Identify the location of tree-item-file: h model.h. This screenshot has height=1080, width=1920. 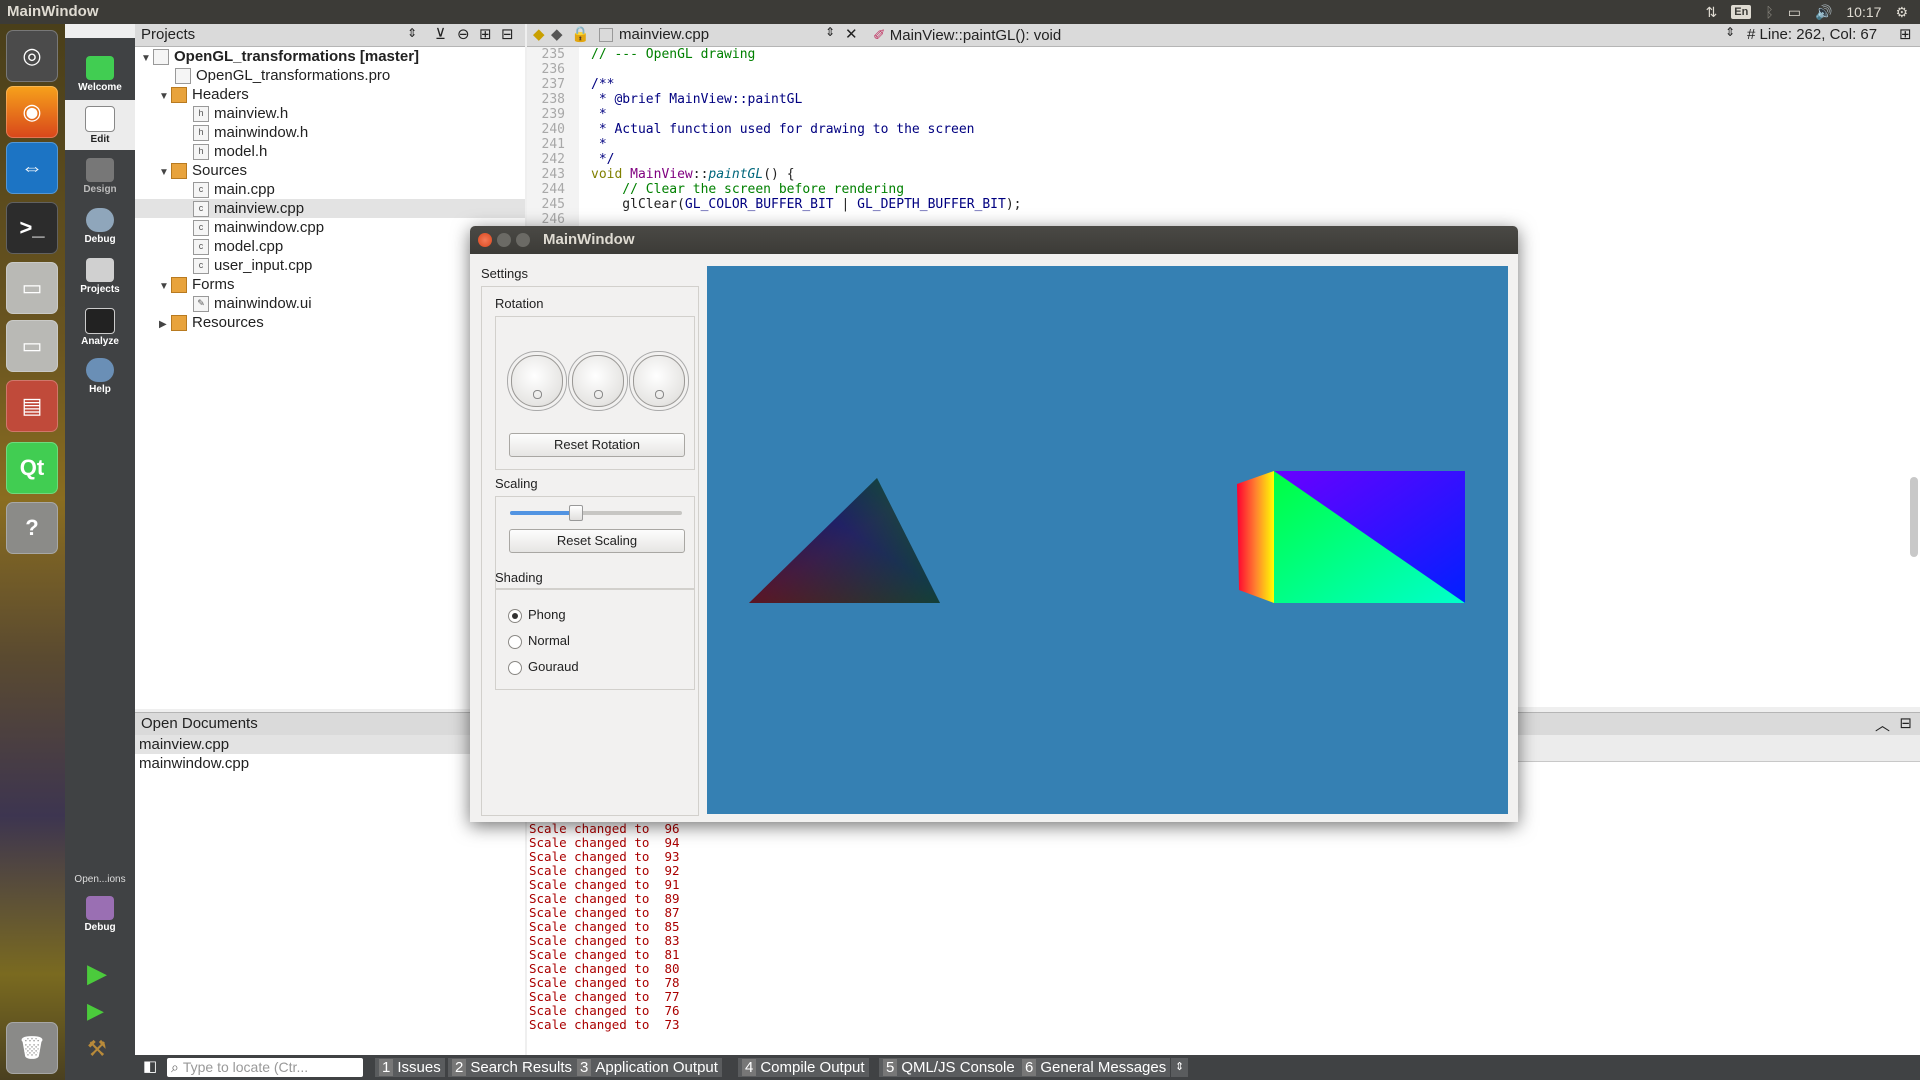
(230, 151).